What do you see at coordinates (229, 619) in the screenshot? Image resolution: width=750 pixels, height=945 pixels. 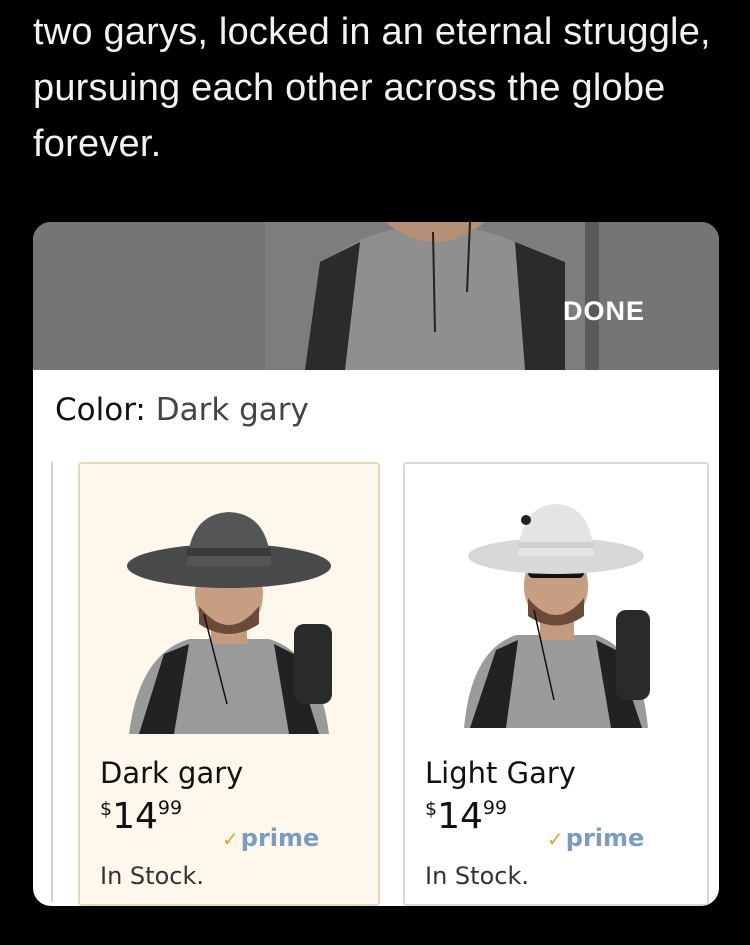 I see `dark-hat-product-image` at bounding box center [229, 619].